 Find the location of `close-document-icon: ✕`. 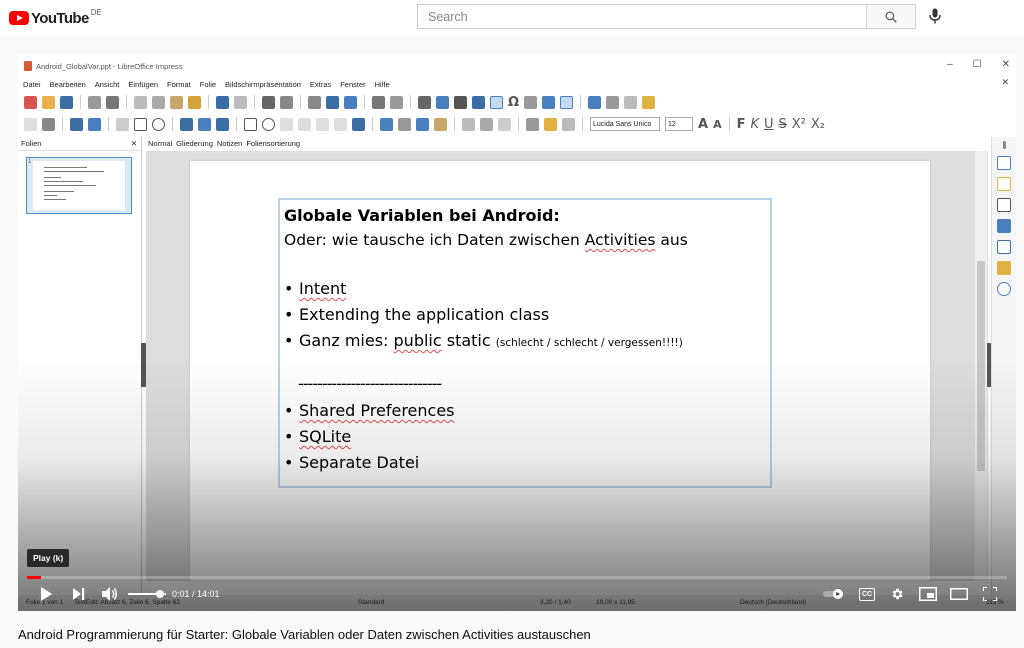

close-document-icon: ✕ is located at coordinates (1005, 82).